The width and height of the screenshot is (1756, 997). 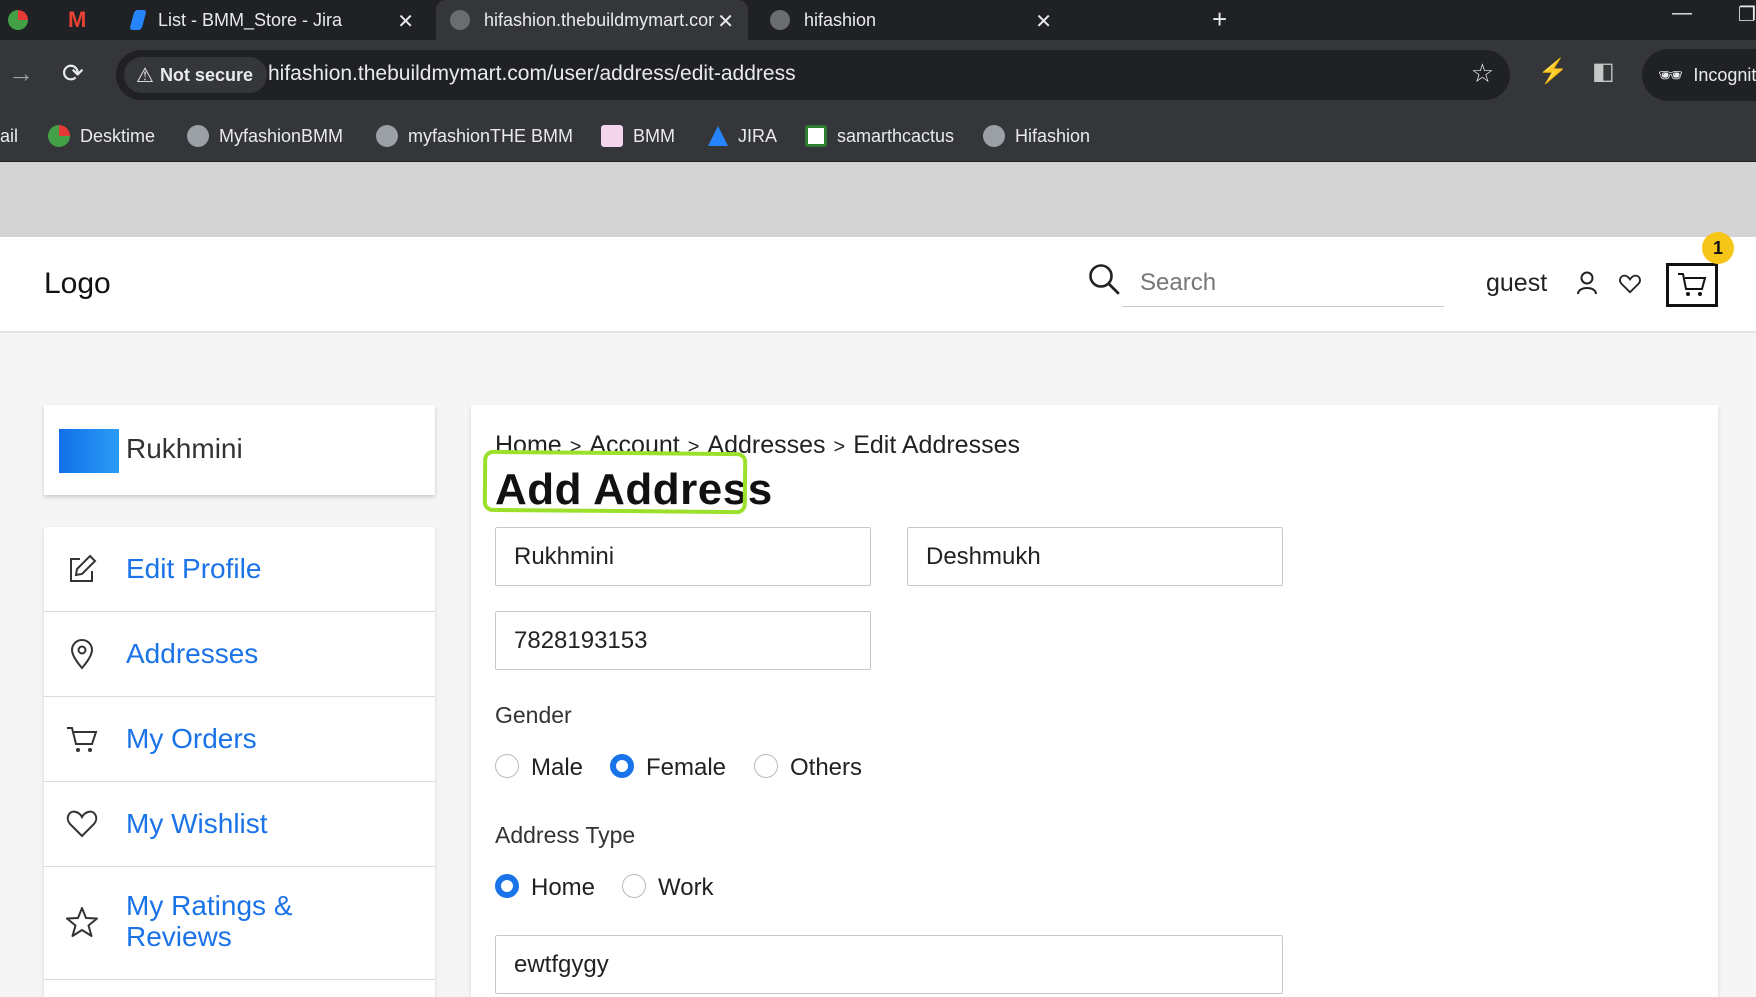 What do you see at coordinates (59, 136) in the screenshot?
I see `desktime-icon` at bounding box center [59, 136].